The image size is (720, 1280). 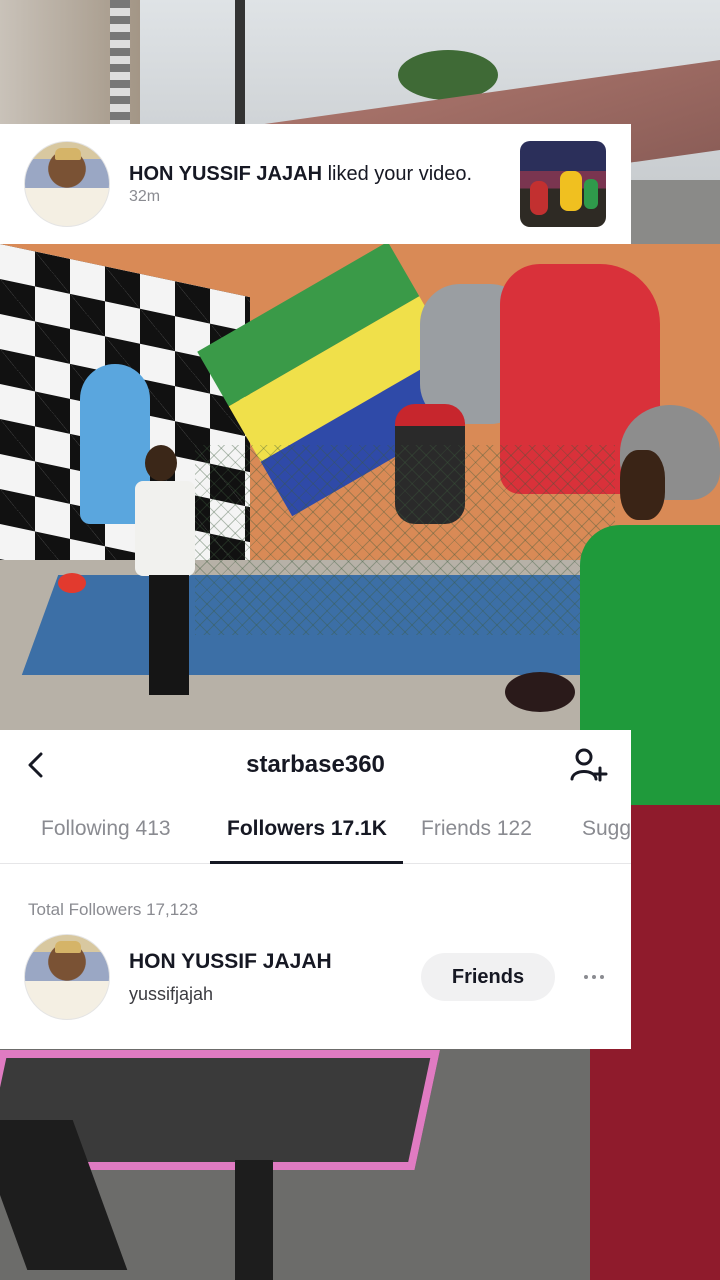 I want to click on profile-username: starbase360, so click(x=315, y=764).